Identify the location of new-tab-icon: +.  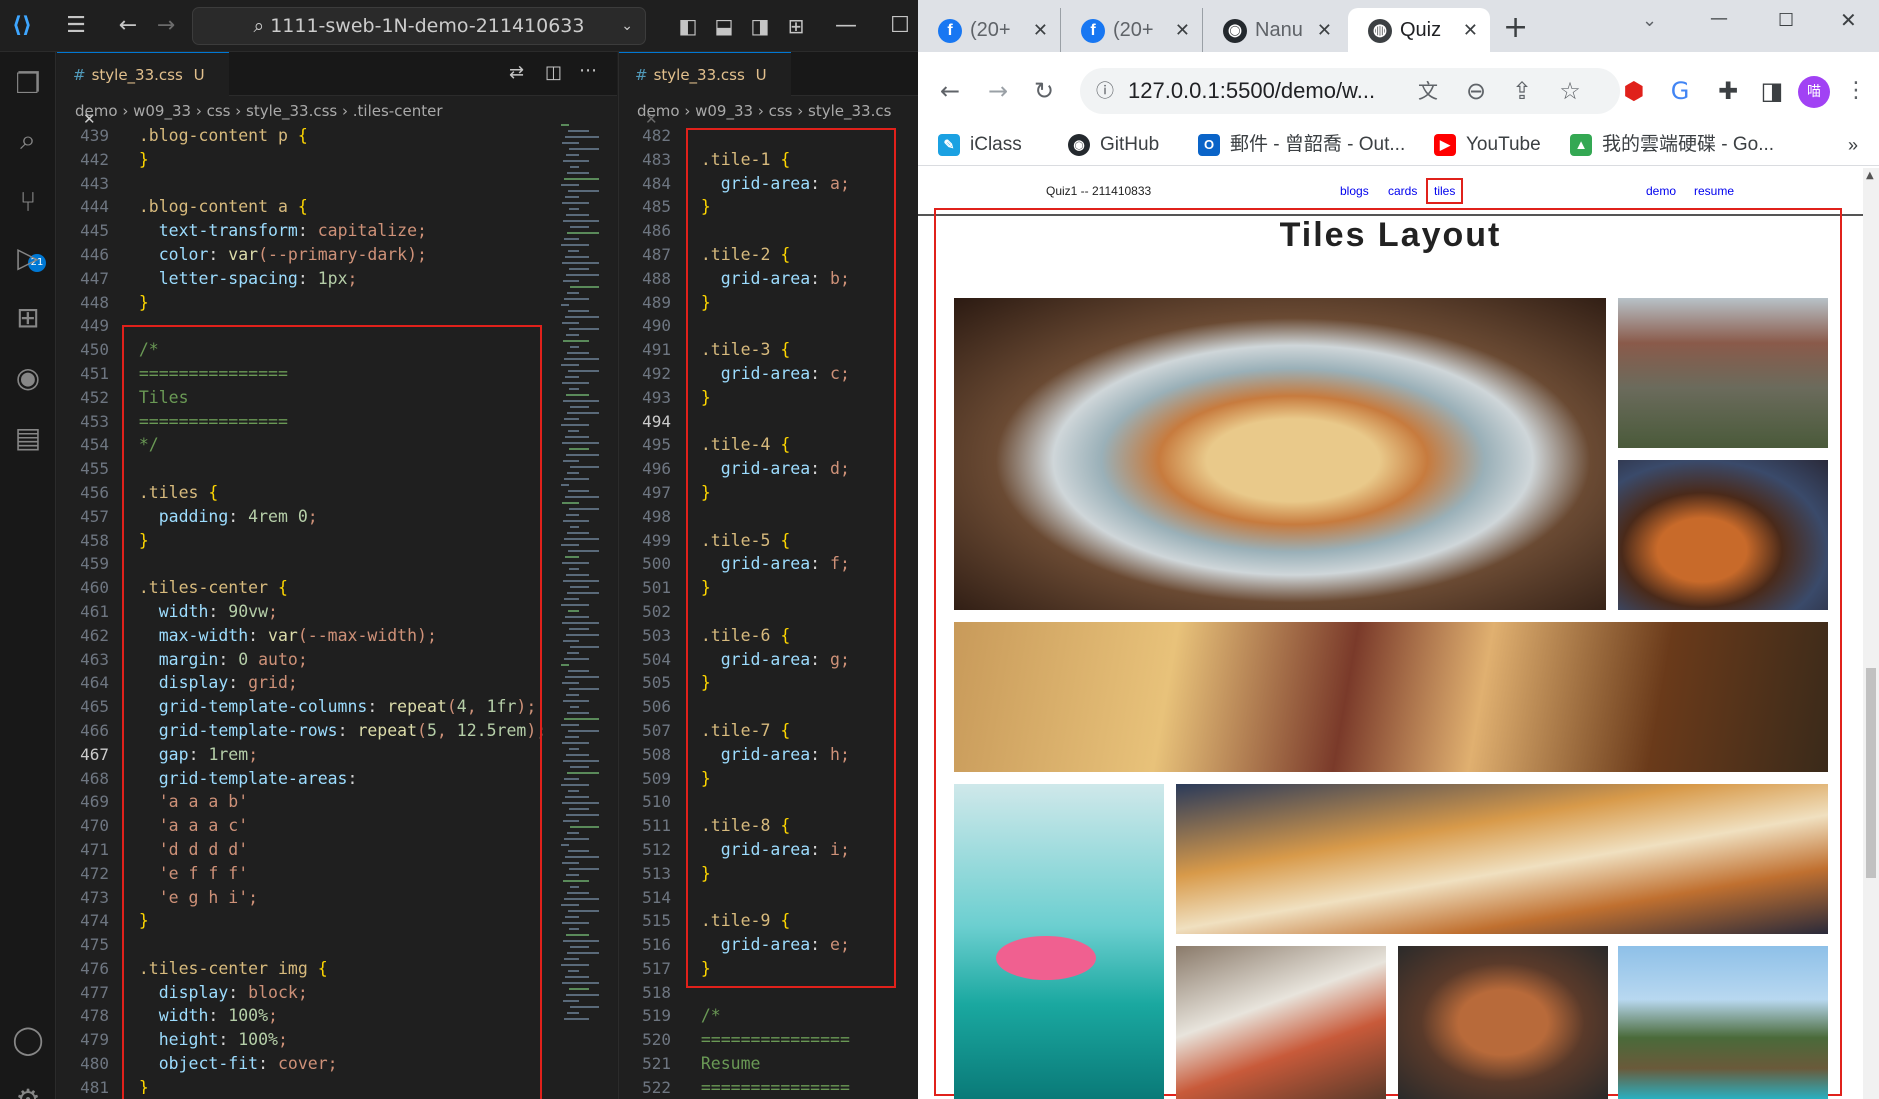
(1515, 27).